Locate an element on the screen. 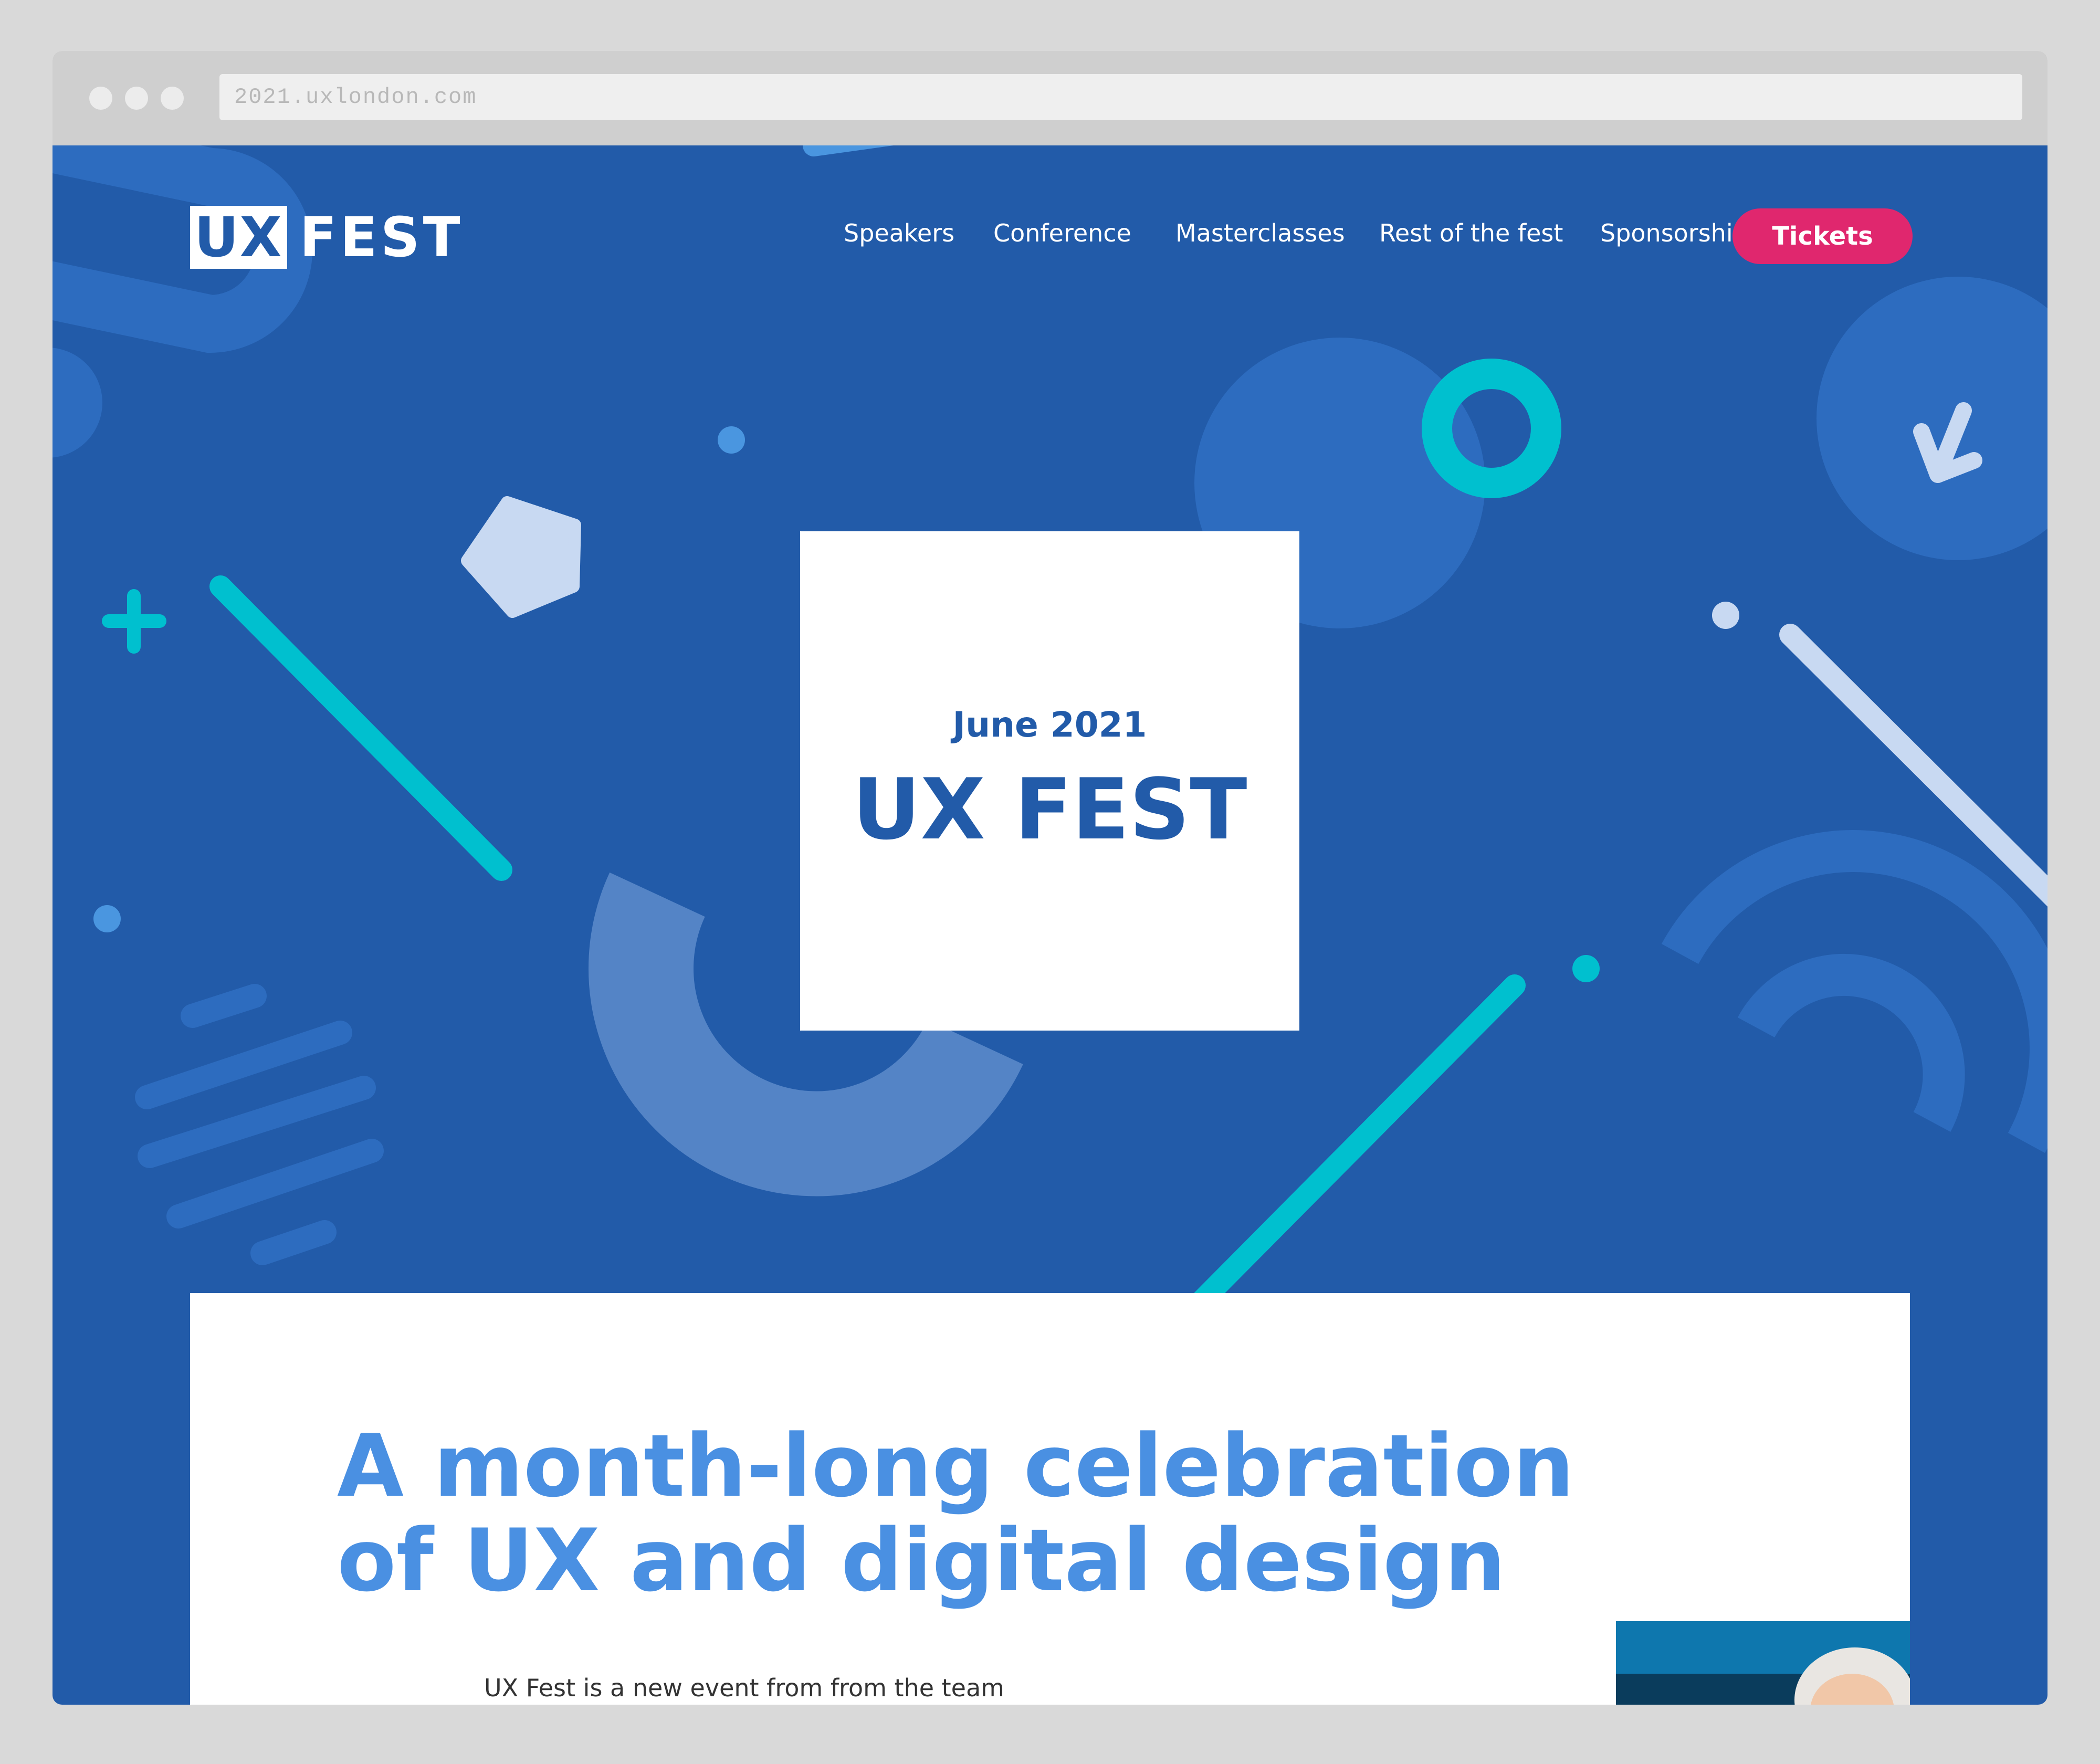 The height and width of the screenshot is (1764, 2100). window-close-dot is located at coordinates (100, 98).